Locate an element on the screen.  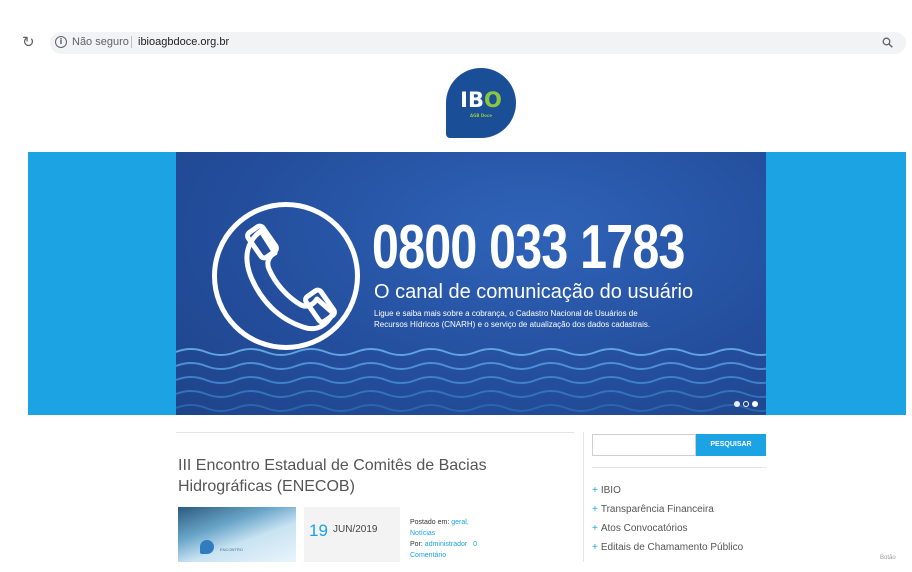
thumbnail-logo-icon is located at coordinates (207, 547).